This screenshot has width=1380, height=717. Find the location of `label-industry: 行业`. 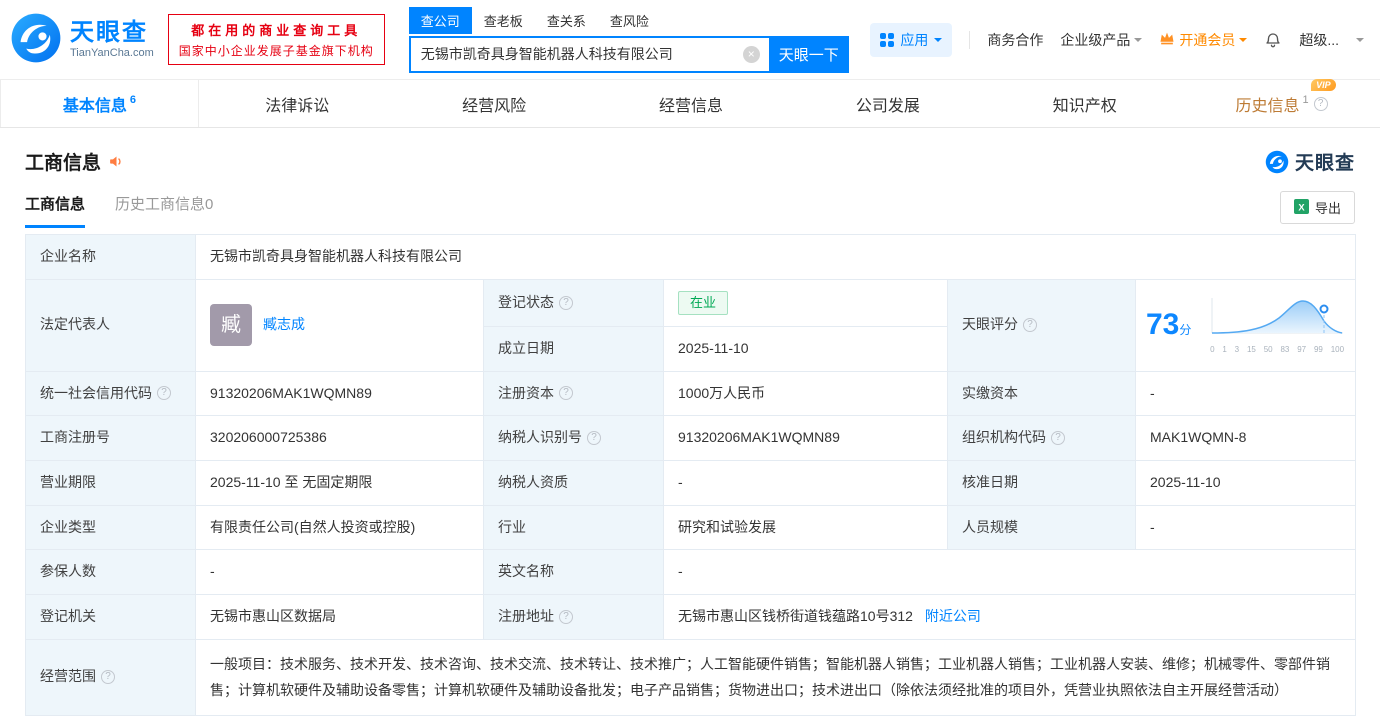

label-industry: 行业 is located at coordinates (573, 527).